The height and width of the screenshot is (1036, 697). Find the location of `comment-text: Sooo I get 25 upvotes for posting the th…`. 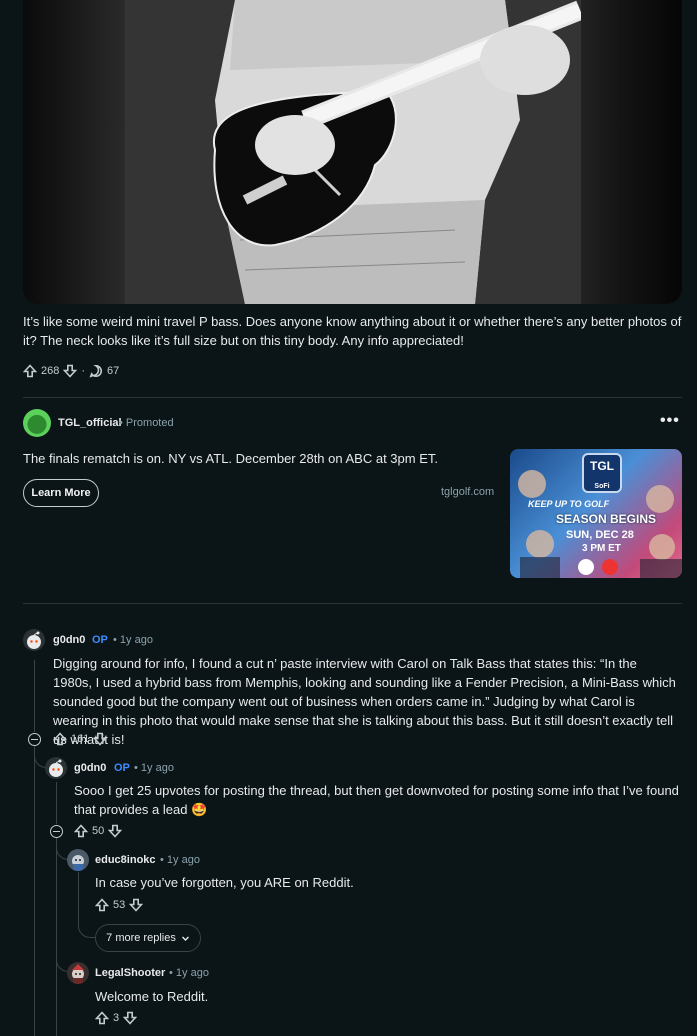

comment-text: Sooo I get 25 upvotes for posting the th… is located at coordinates (376, 800).